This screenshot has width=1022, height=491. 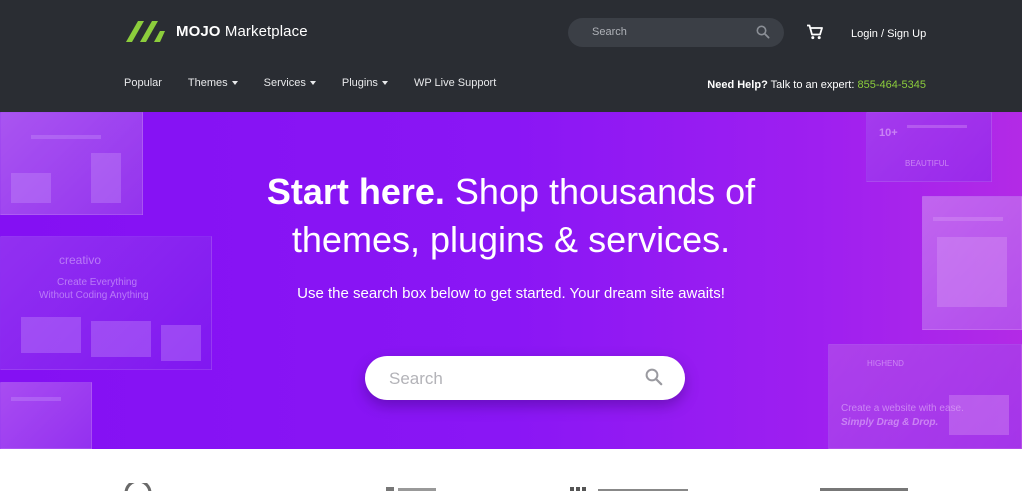 What do you see at coordinates (46, 415) in the screenshot?
I see `theme-thumbnail` at bounding box center [46, 415].